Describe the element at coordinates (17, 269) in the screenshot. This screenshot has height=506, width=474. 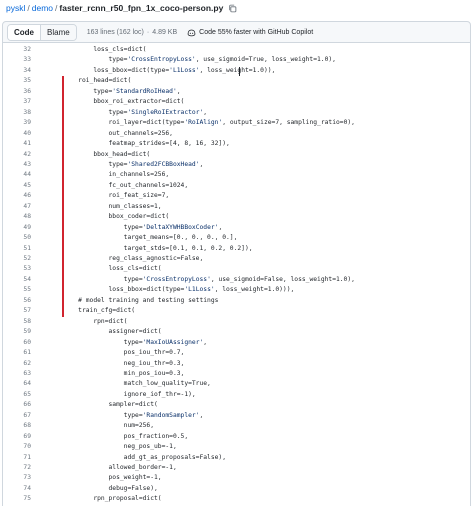
I see `line-number: 53` at that location.